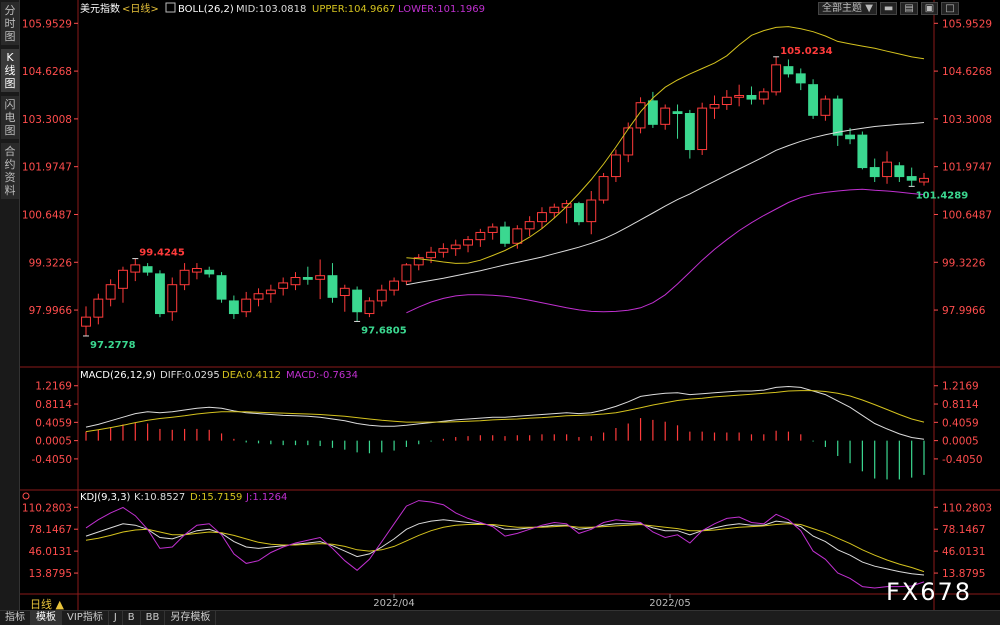  What do you see at coordinates (967, 168) in the screenshot?
I see `y-tick-label: 101.9747` at bounding box center [967, 168].